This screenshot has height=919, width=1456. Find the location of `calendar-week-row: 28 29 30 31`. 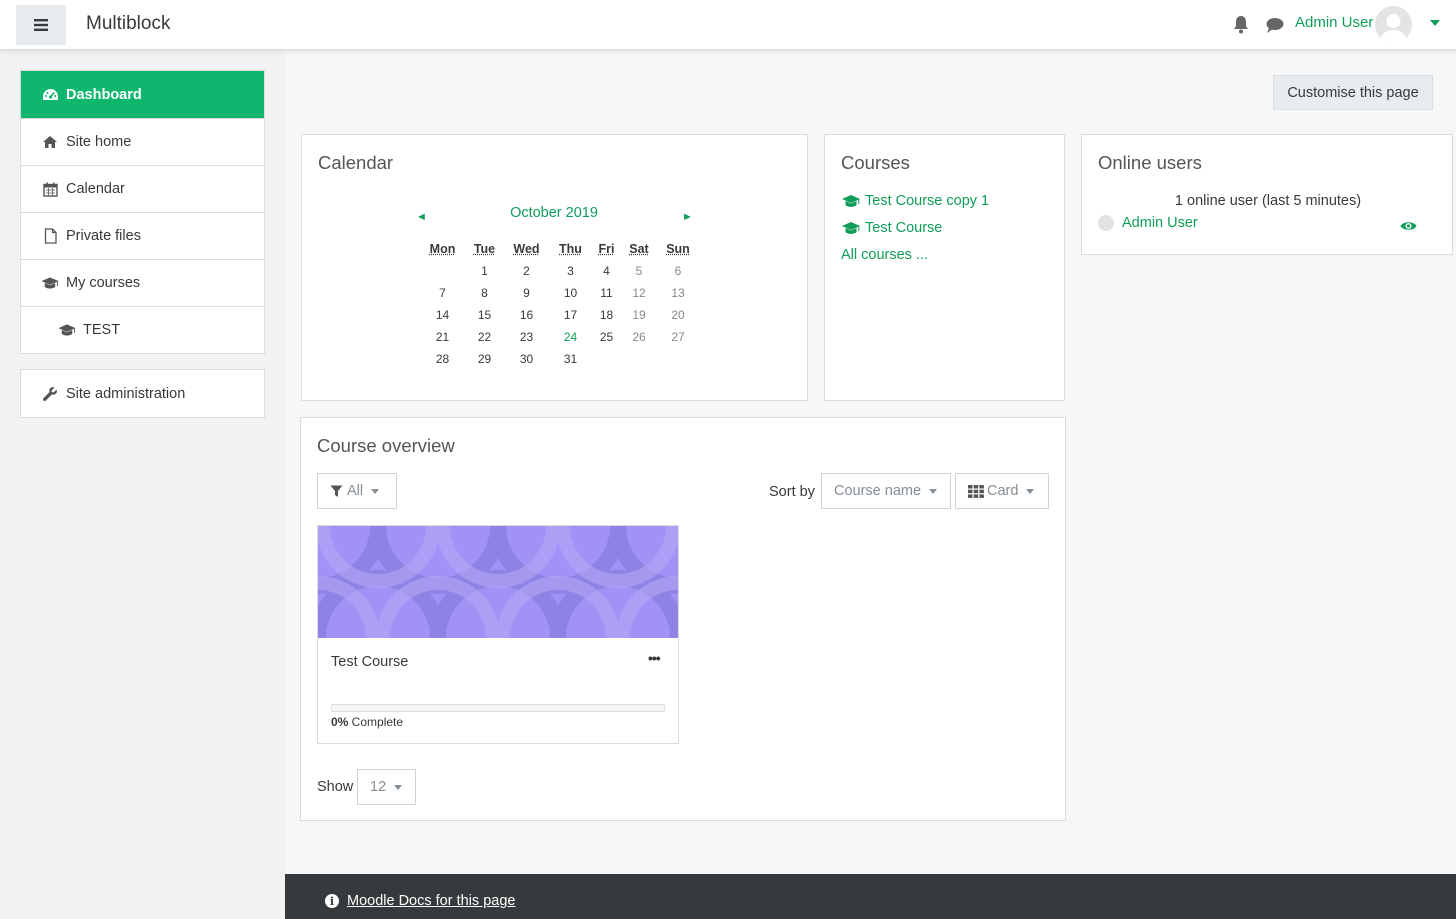

calendar-week-row: 28 29 30 31 is located at coordinates (559, 359).